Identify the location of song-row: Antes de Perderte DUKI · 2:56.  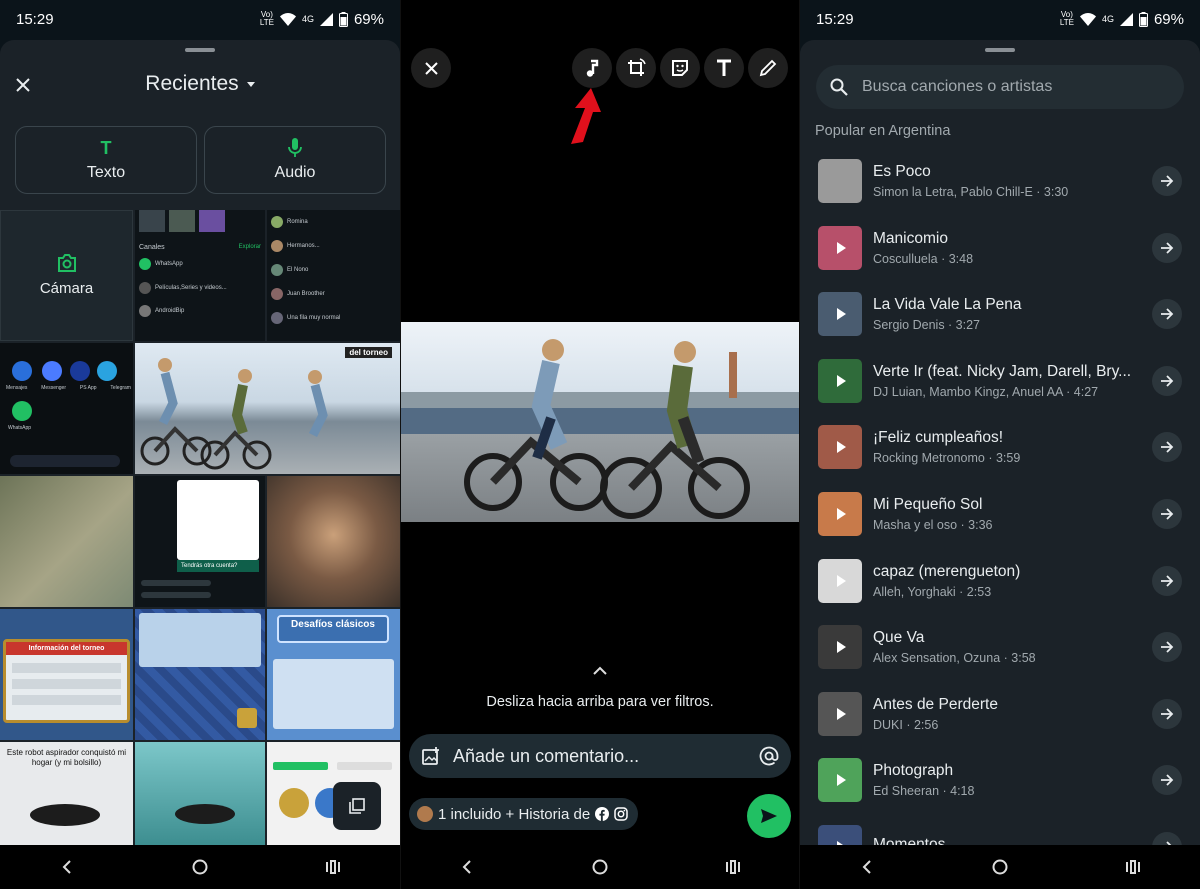
(1000, 714).